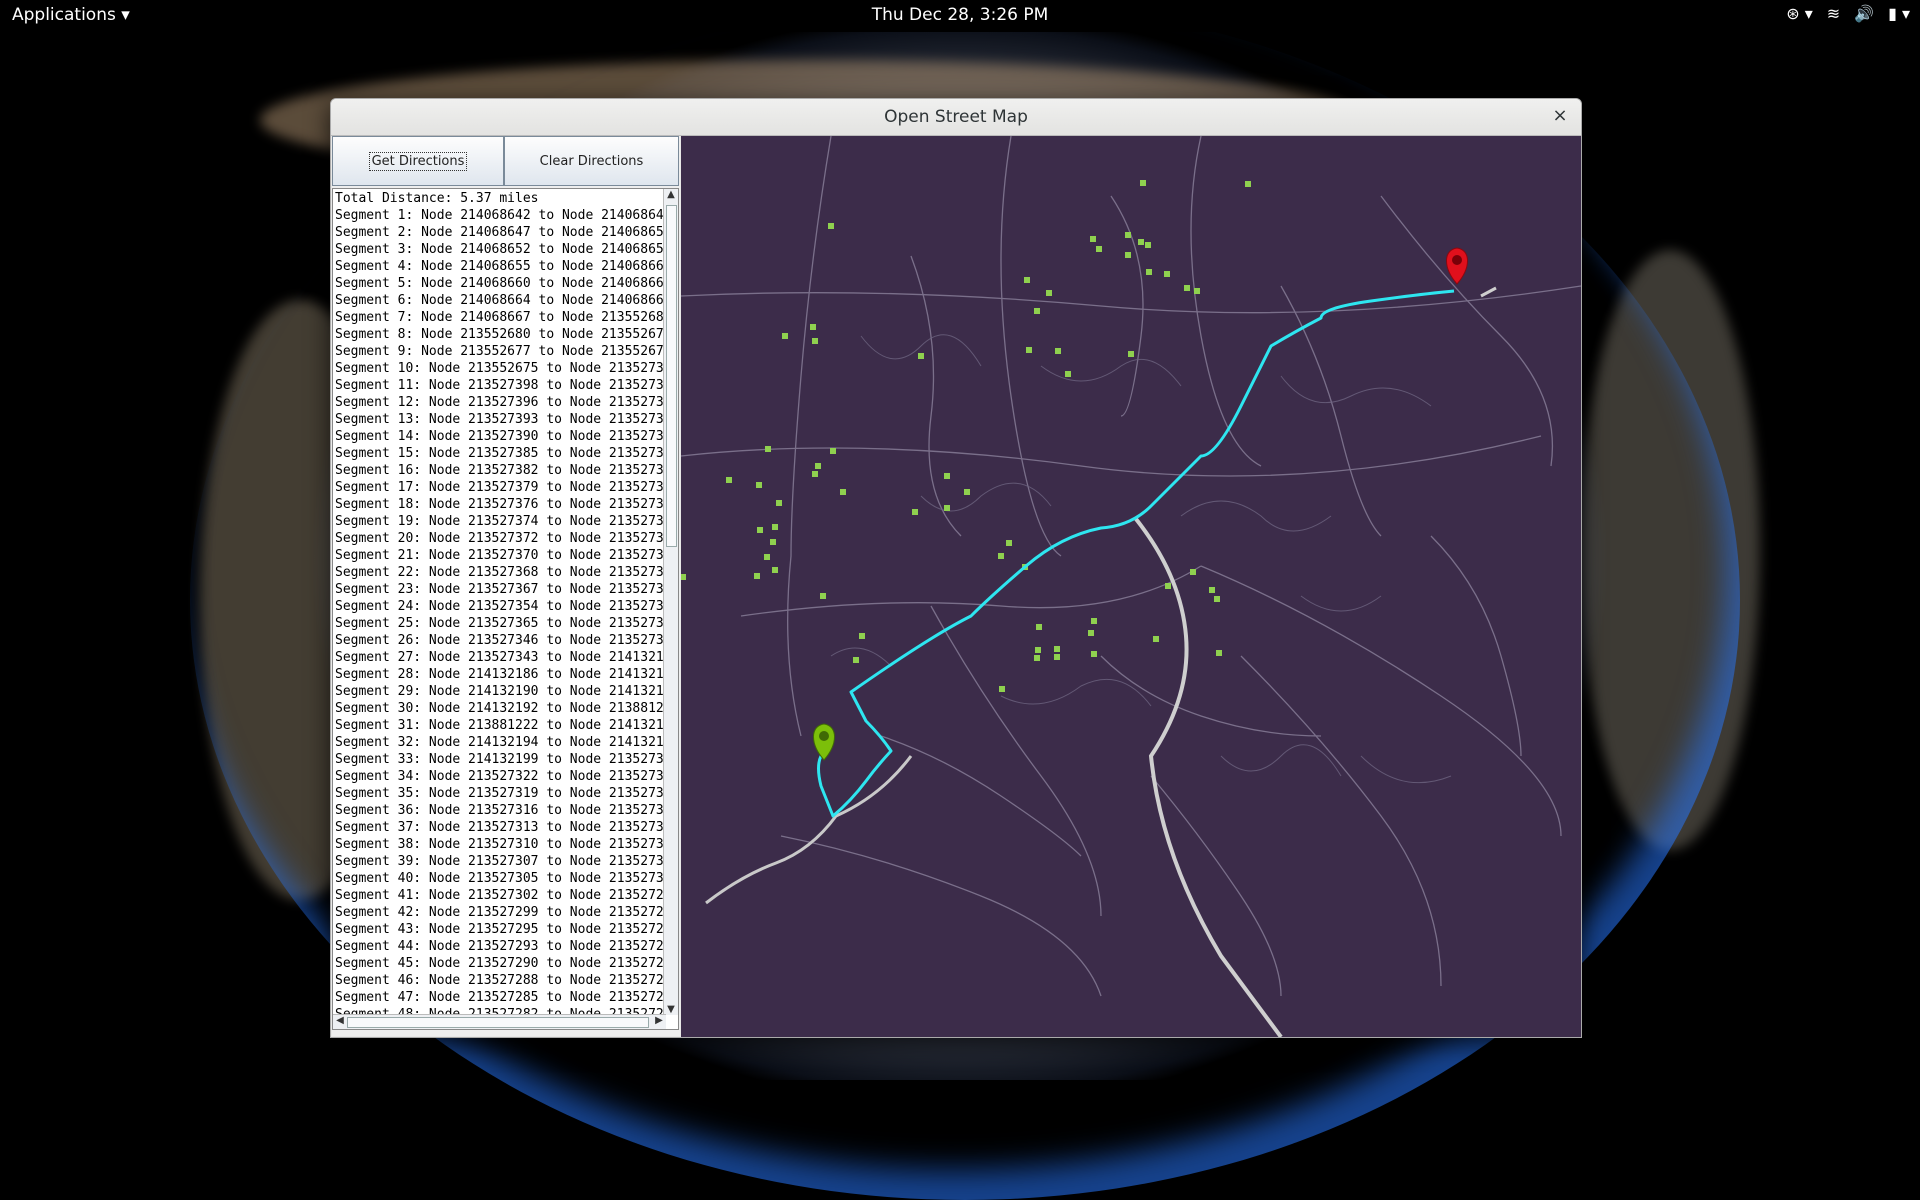  Describe the element at coordinates (670, 602) in the screenshot. I see `vertical-scrollbar: ▲ ▼` at that location.